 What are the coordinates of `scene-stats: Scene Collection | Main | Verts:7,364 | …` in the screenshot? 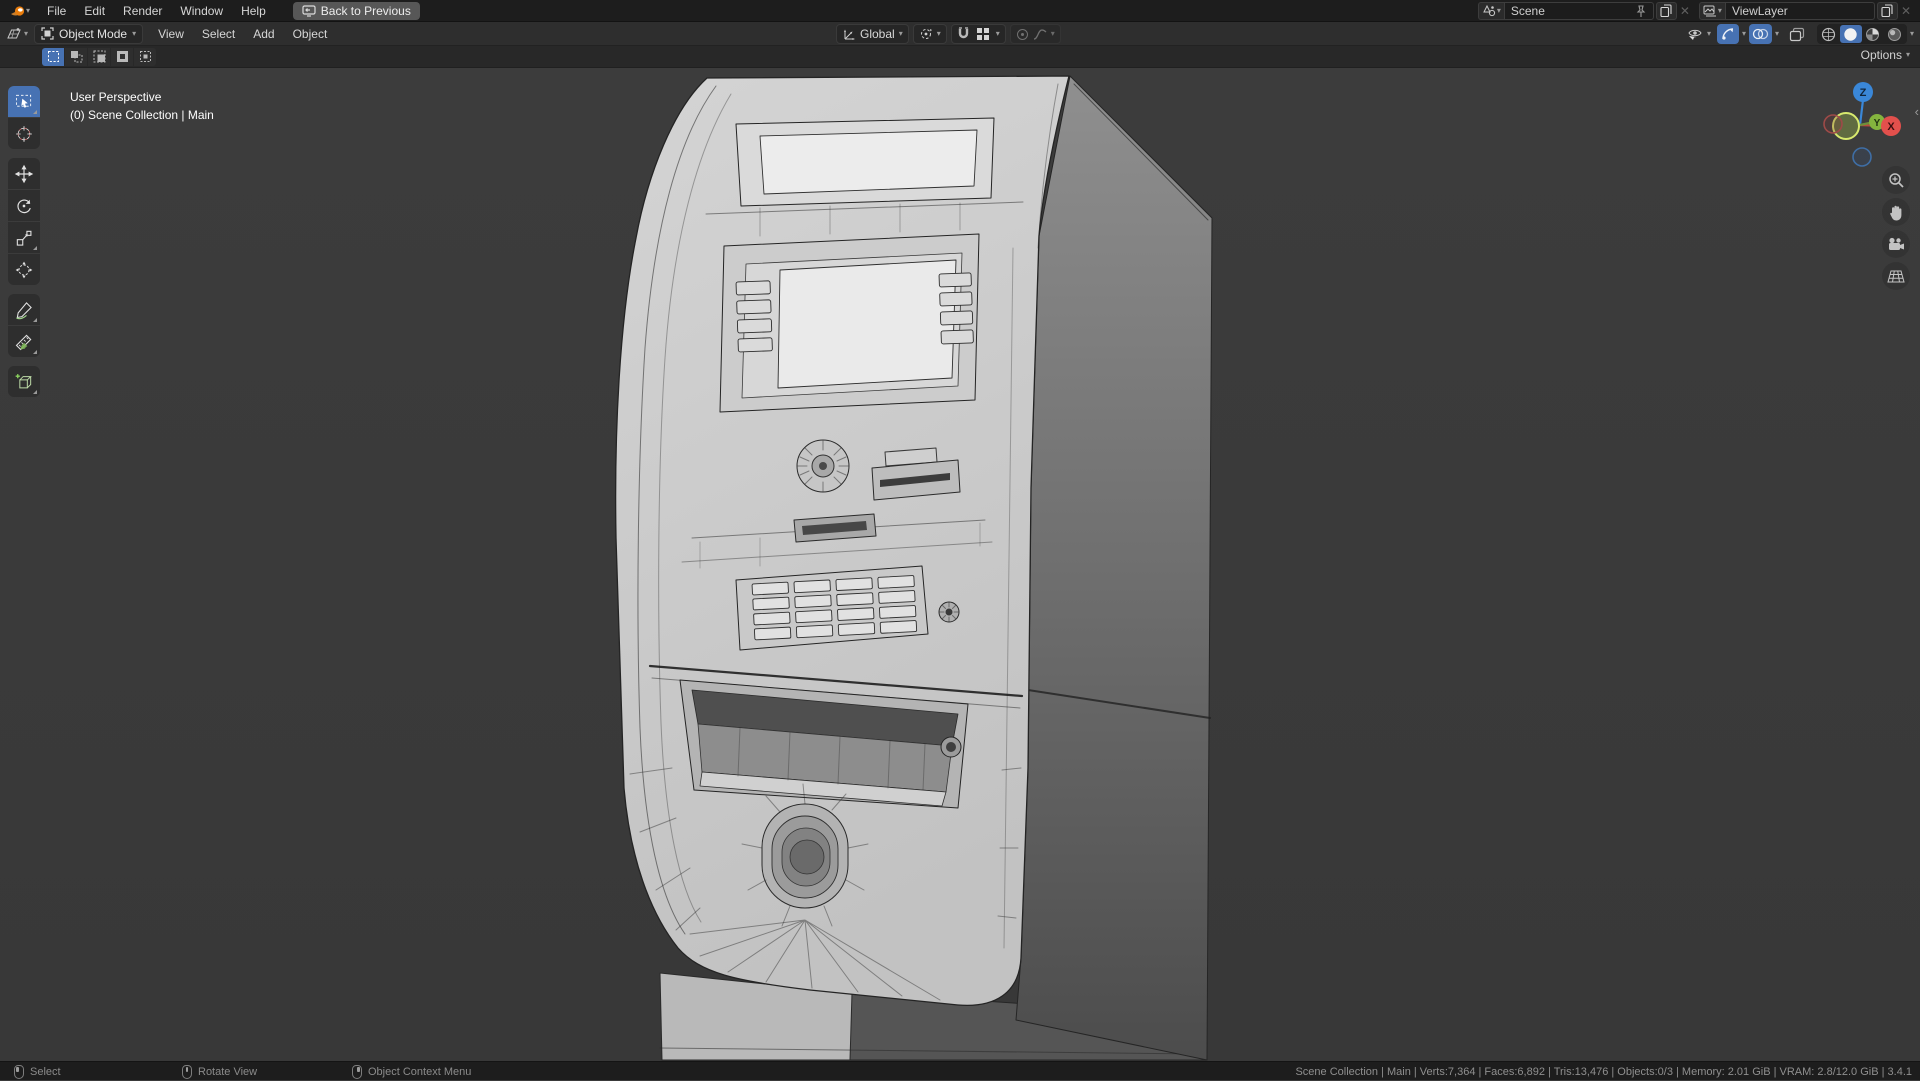 It's located at (1603, 1071).